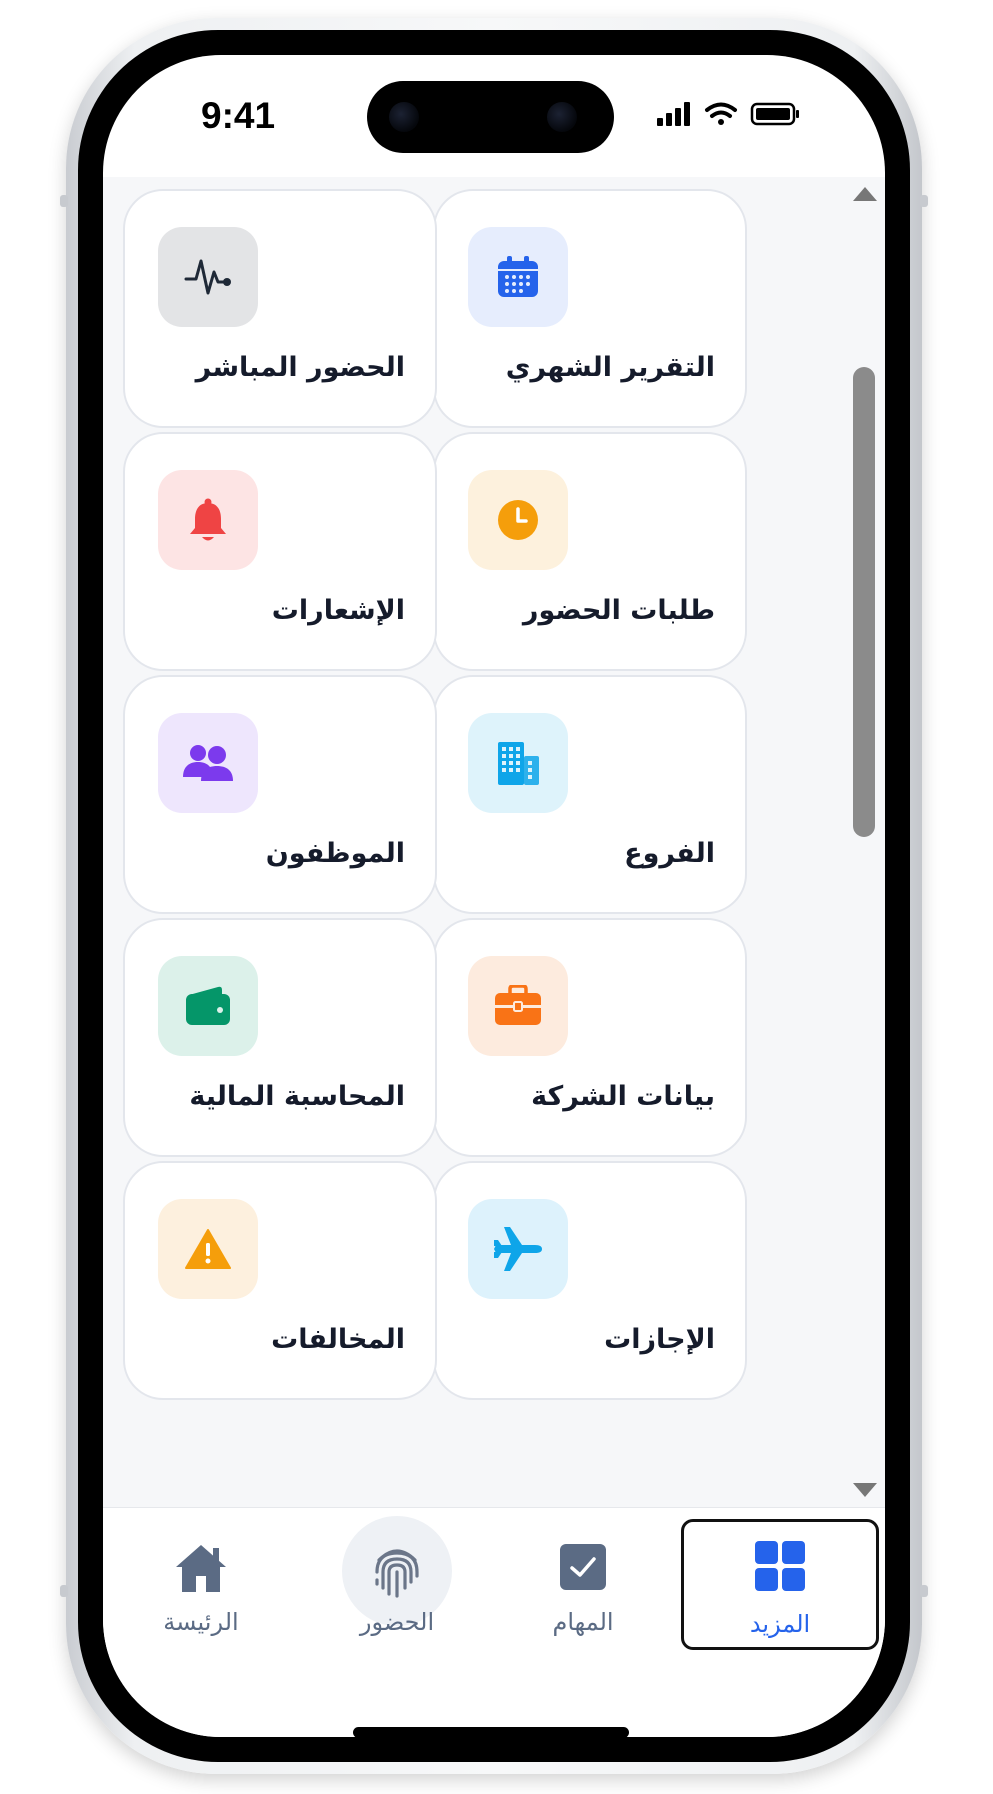 The height and width of the screenshot is (1794, 993). Describe the element at coordinates (590, 308) in the screenshot. I see `menu-card-monthly-report: التقرير الشهري` at that location.